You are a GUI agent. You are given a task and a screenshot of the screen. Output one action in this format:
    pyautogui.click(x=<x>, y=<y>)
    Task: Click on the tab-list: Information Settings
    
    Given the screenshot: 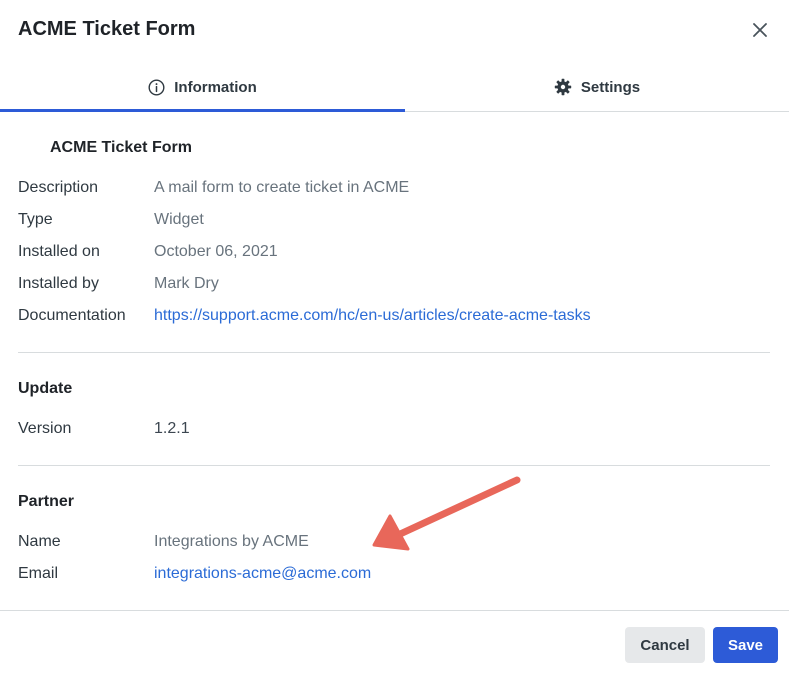 What is the action you would take?
    pyautogui.click(x=394, y=87)
    